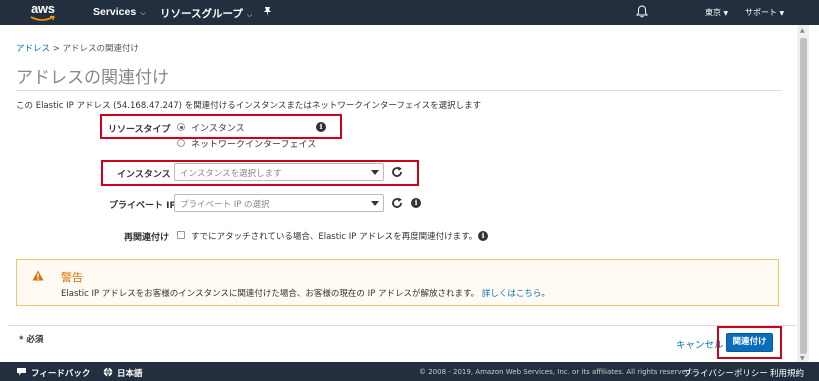  Describe the element at coordinates (334, 237) in the screenshot. I see `reassociate-text: すでにアタッチされている場合、Elastic IP アドレスを再度関連付けます。` at that location.